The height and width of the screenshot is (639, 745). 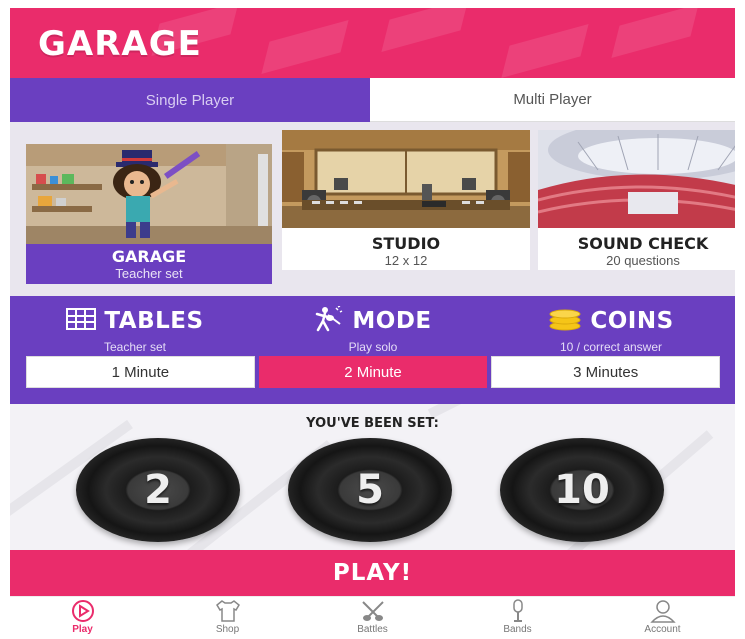 I want to click on bottom-navigation: Play Shop Battles Bands Account, so click(x=372, y=617).